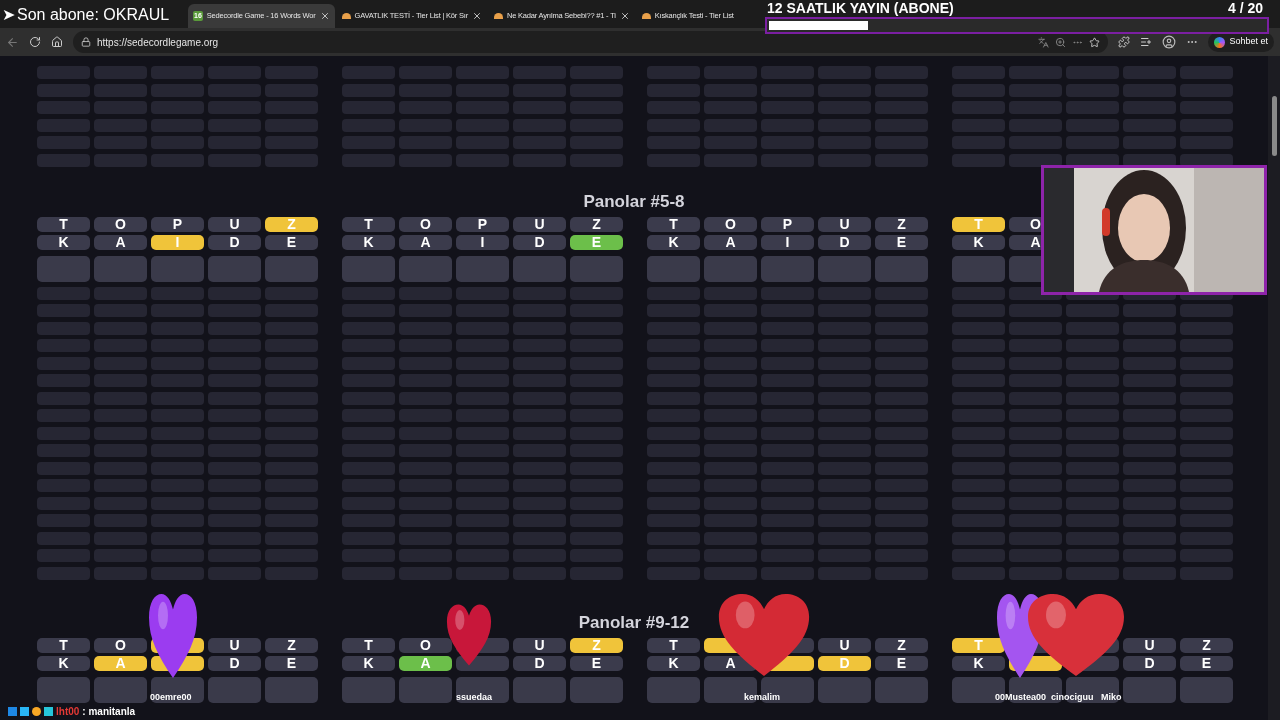 The image size is (1280, 720). I want to click on home-icon, so click(57, 42).